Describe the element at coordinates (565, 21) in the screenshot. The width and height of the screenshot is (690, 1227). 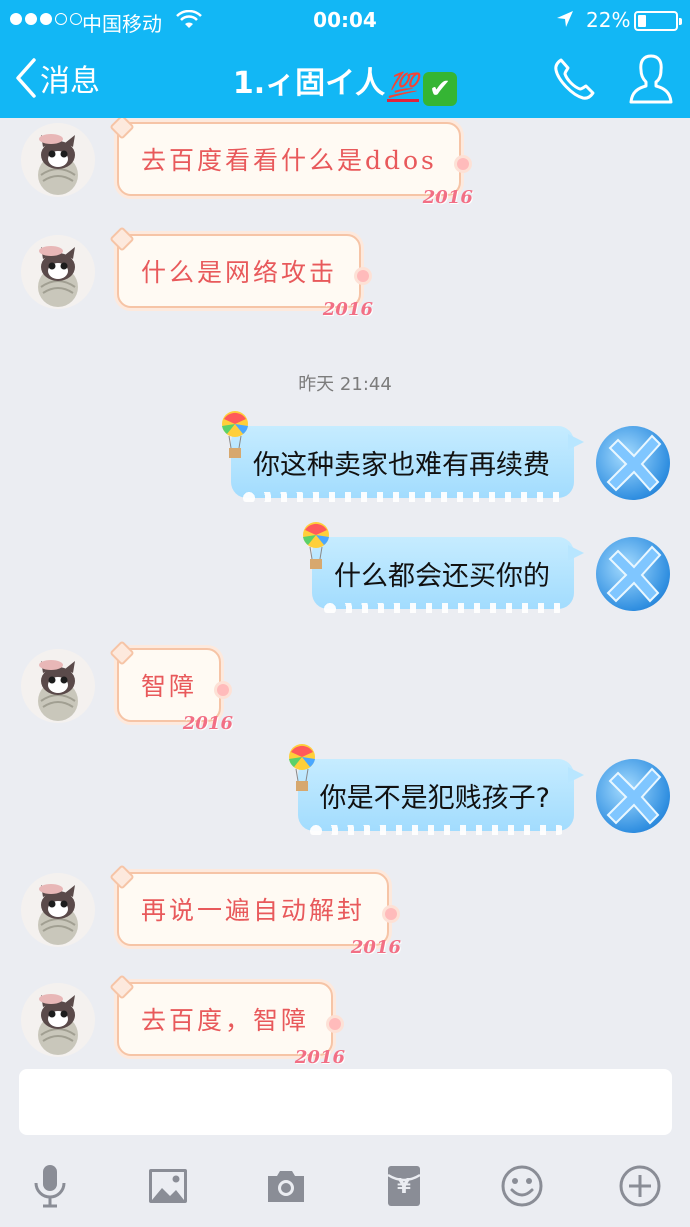
I see `location-arrow-icon` at that location.